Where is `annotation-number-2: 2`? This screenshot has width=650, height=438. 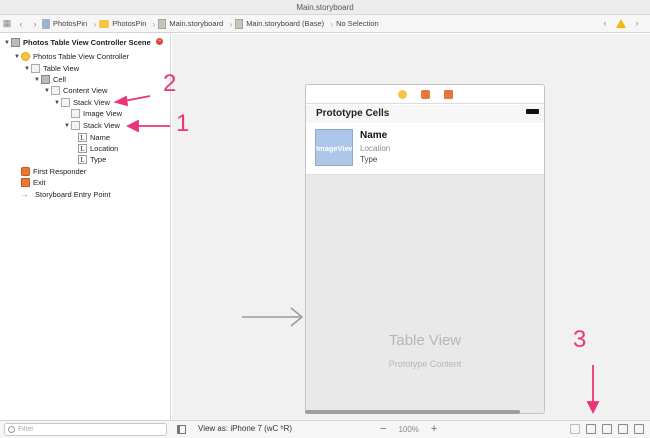 annotation-number-2: 2 is located at coordinates (170, 83).